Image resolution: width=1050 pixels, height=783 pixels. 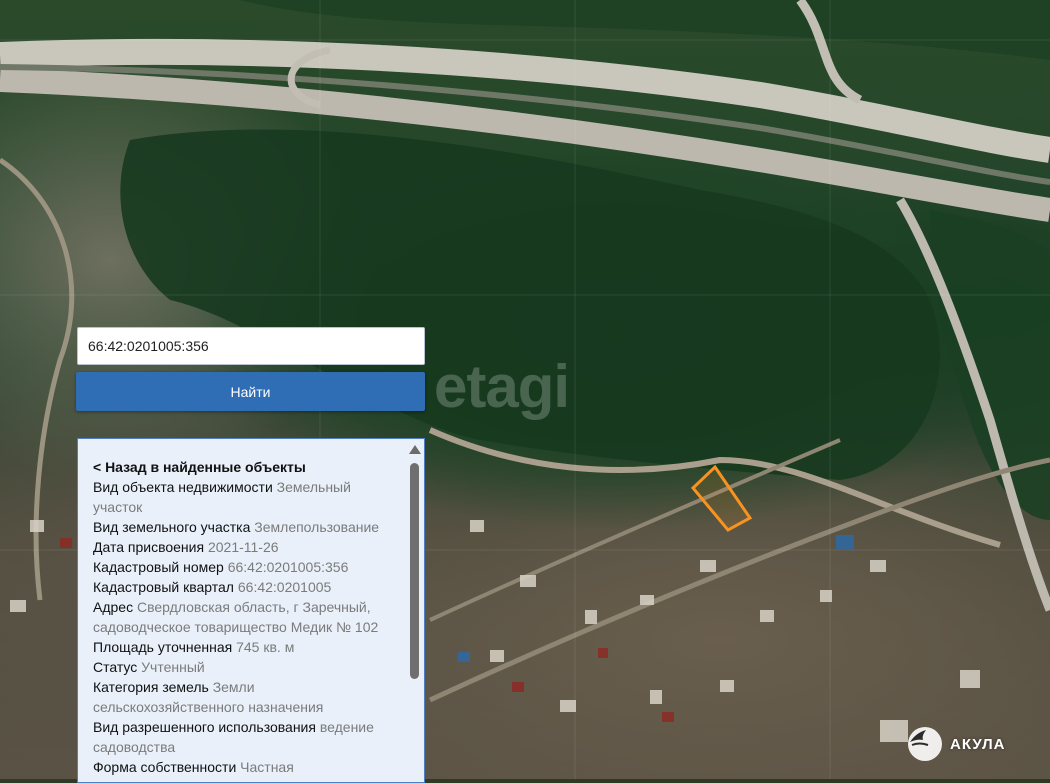 I want to click on attribute-row: Статус Учтенный, so click(x=243, y=667).